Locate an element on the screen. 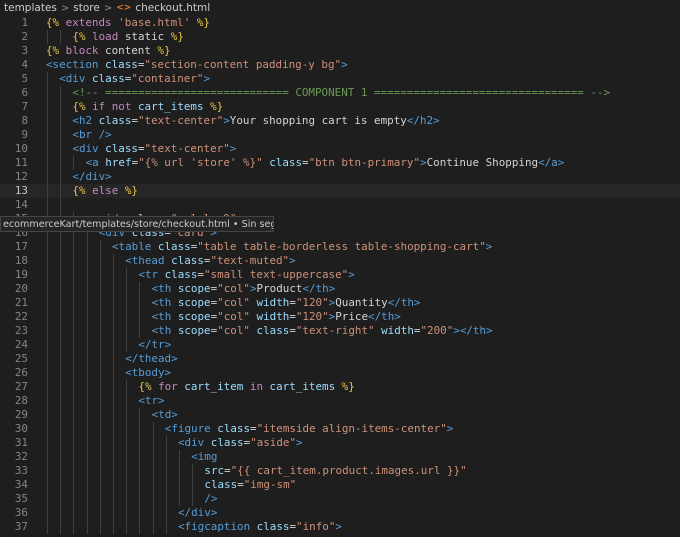  code-token: if is located at coordinates (95, 106).